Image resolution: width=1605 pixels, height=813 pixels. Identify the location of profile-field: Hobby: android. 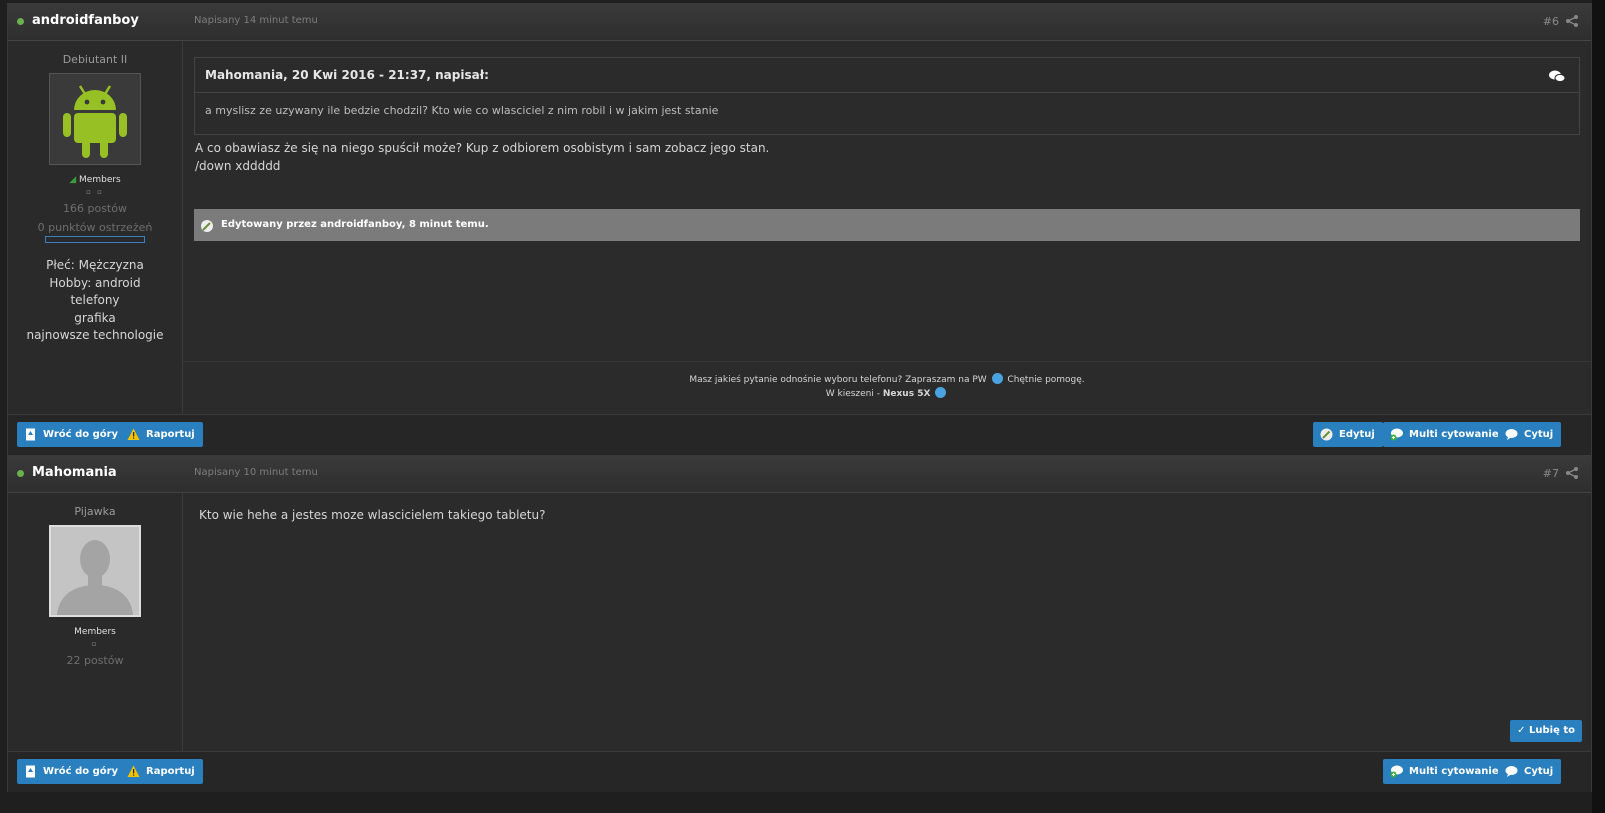
(95, 282).